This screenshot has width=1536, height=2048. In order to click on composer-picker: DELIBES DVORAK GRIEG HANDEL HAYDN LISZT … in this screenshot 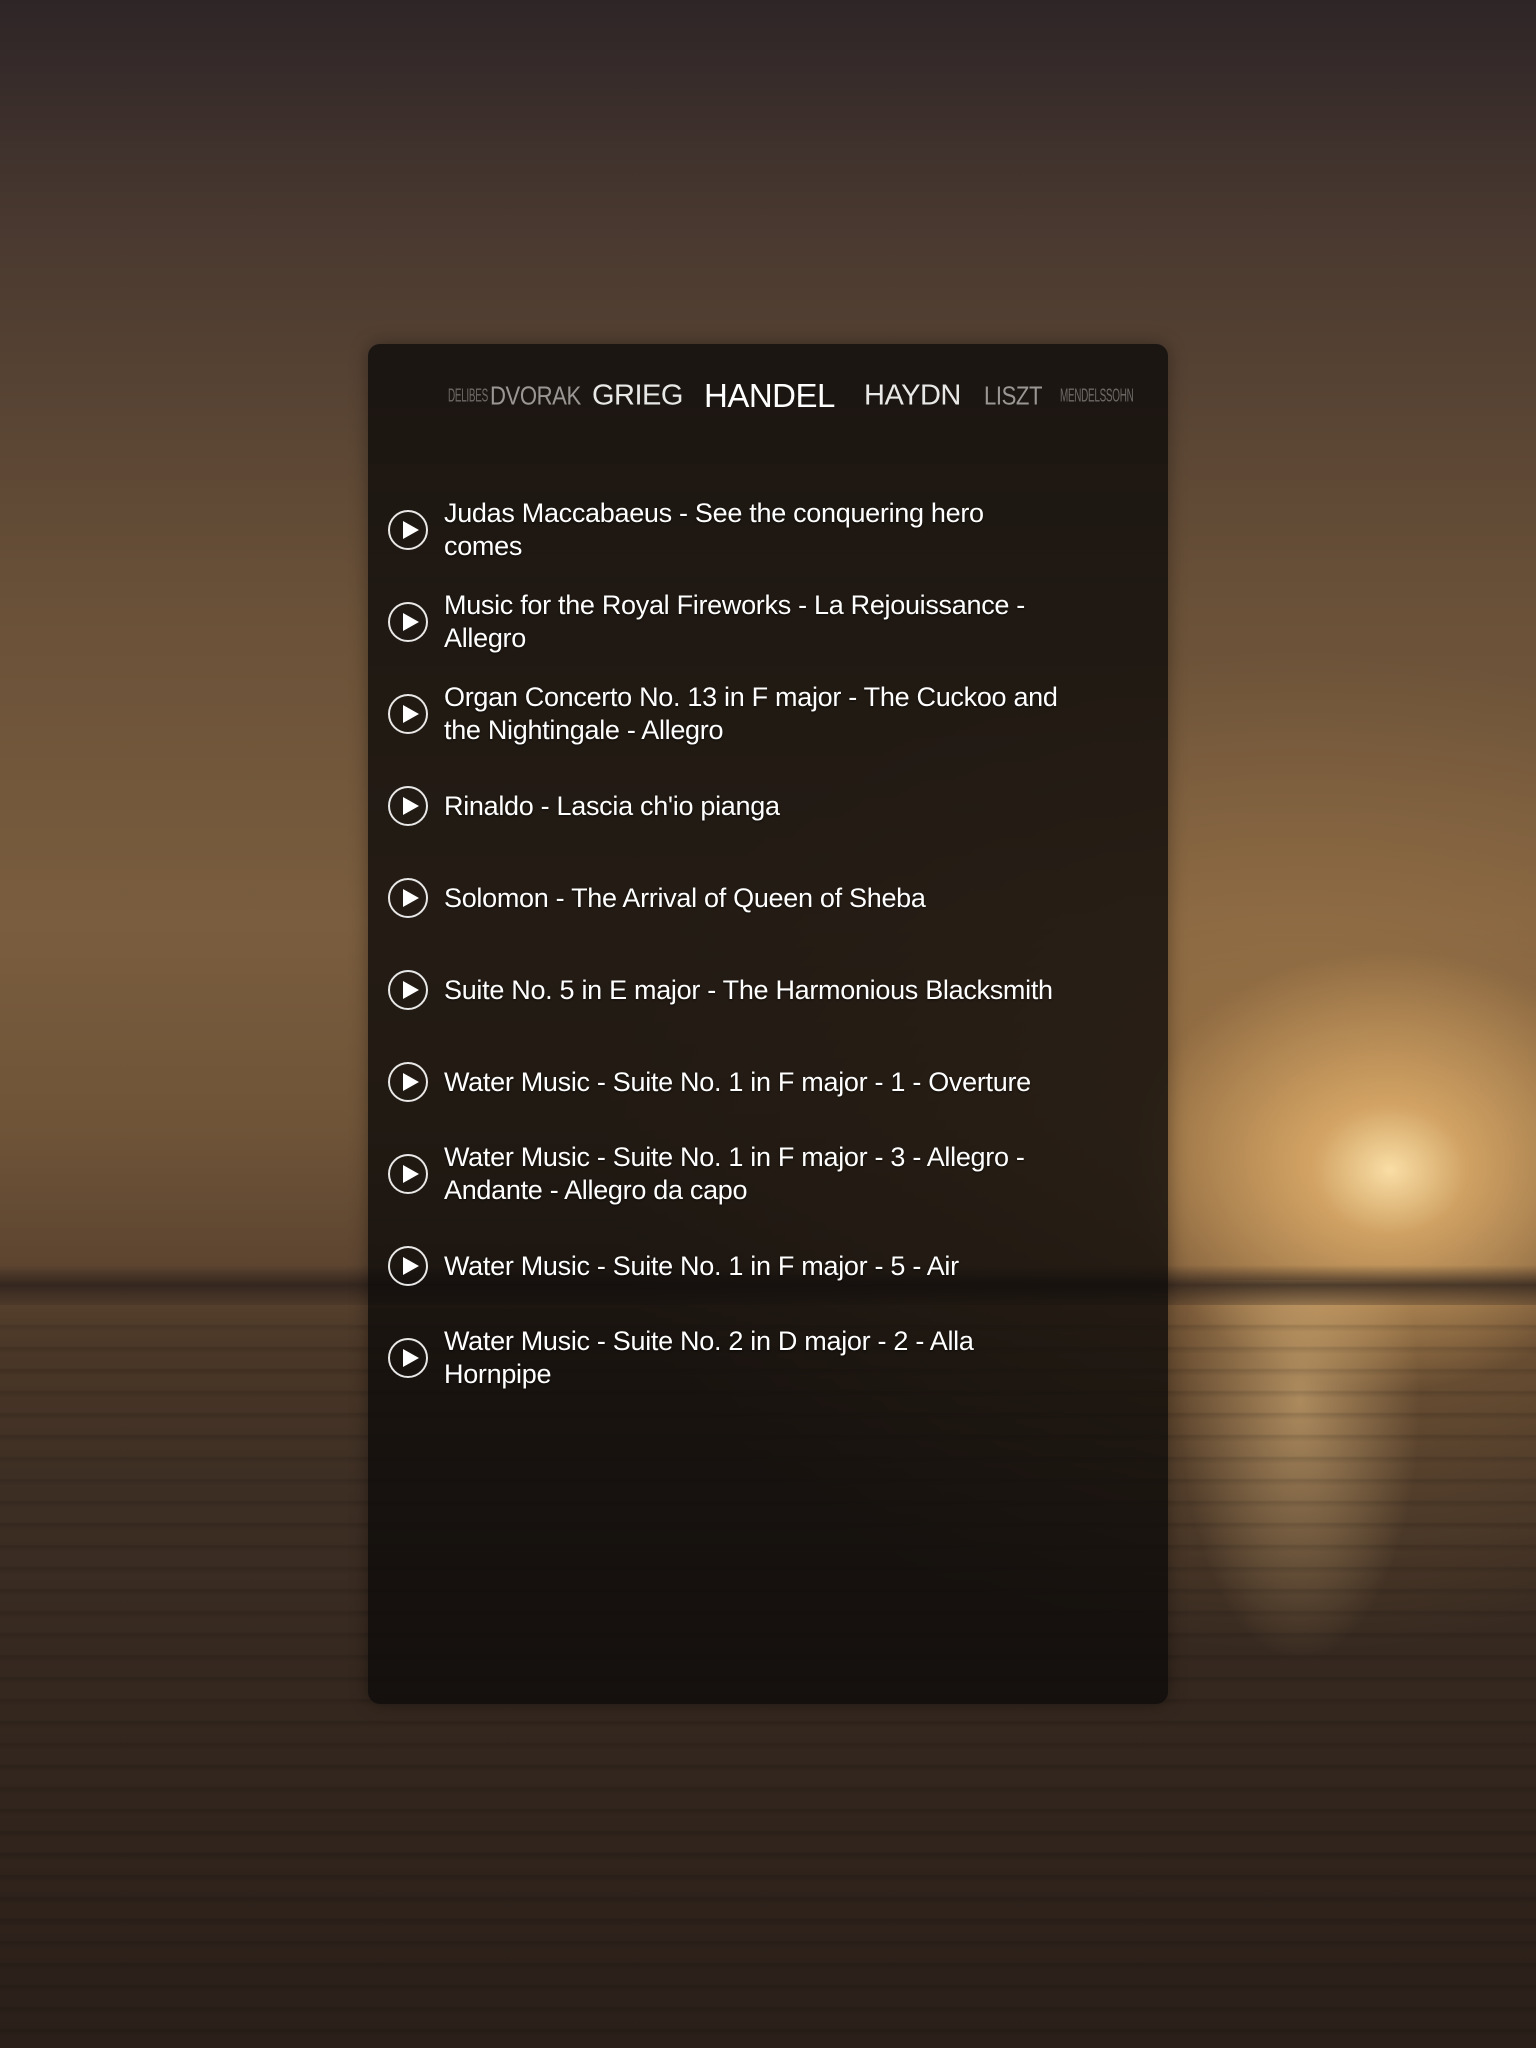, I will do `click(768, 399)`.